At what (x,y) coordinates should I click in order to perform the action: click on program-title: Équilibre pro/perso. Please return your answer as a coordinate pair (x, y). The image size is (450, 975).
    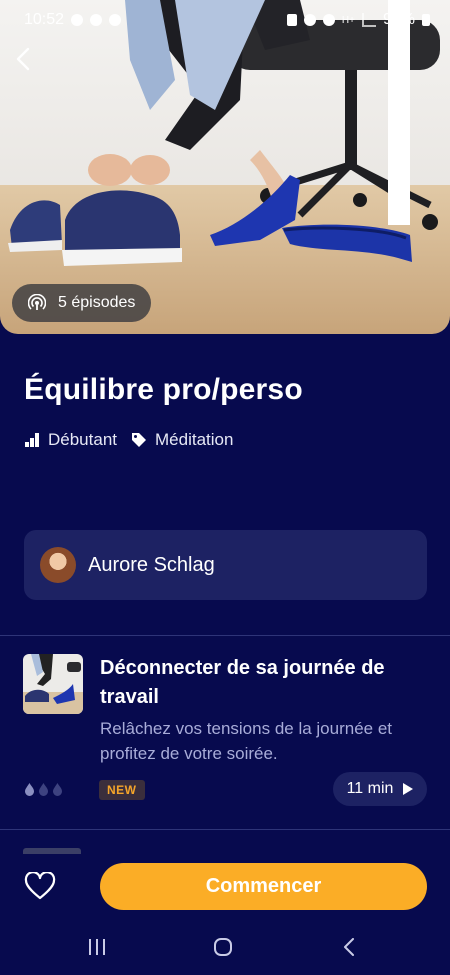
    Looking at the image, I should click on (163, 389).